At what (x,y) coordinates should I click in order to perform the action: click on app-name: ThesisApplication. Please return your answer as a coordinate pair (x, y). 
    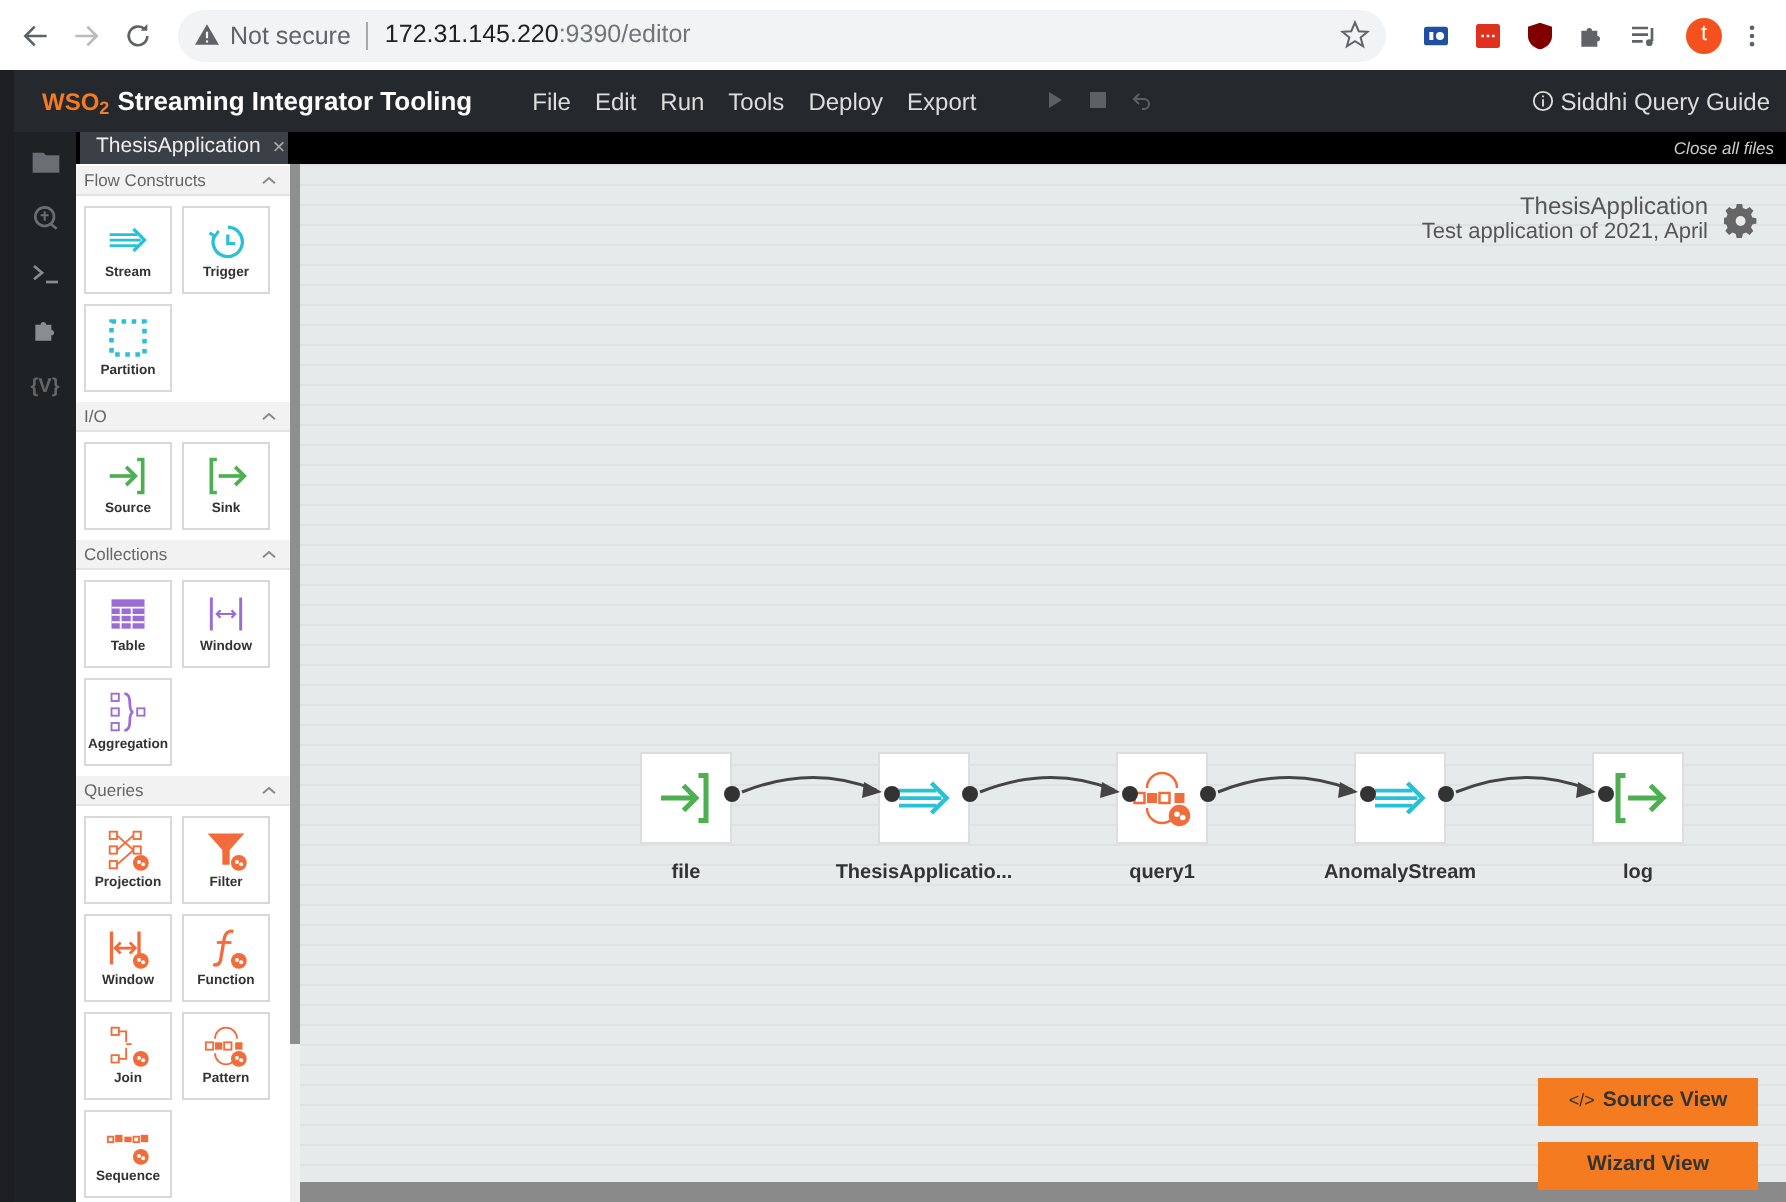
    Looking at the image, I should click on (1612, 206).